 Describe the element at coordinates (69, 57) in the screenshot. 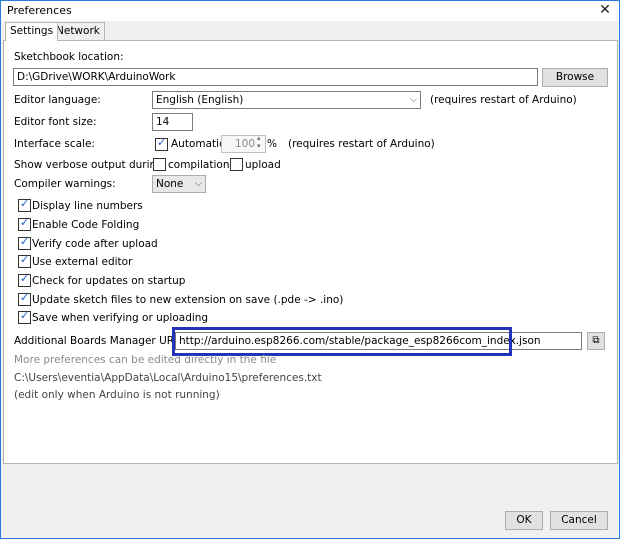

I see `sketchbook-label: Sketchbook location:` at that location.